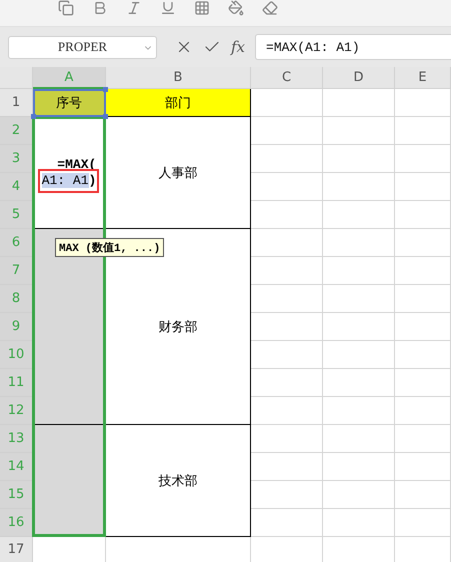  Describe the element at coordinates (16, 103) in the screenshot. I see `row-header: 1` at that location.